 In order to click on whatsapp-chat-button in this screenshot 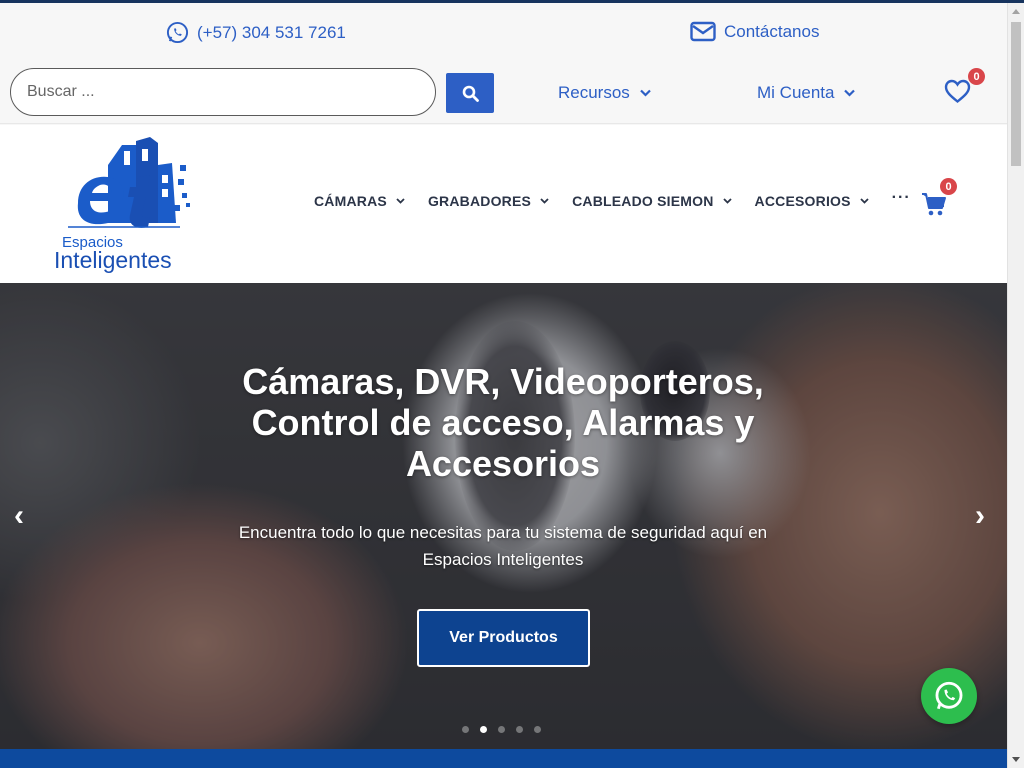, I will do `click(949, 696)`.